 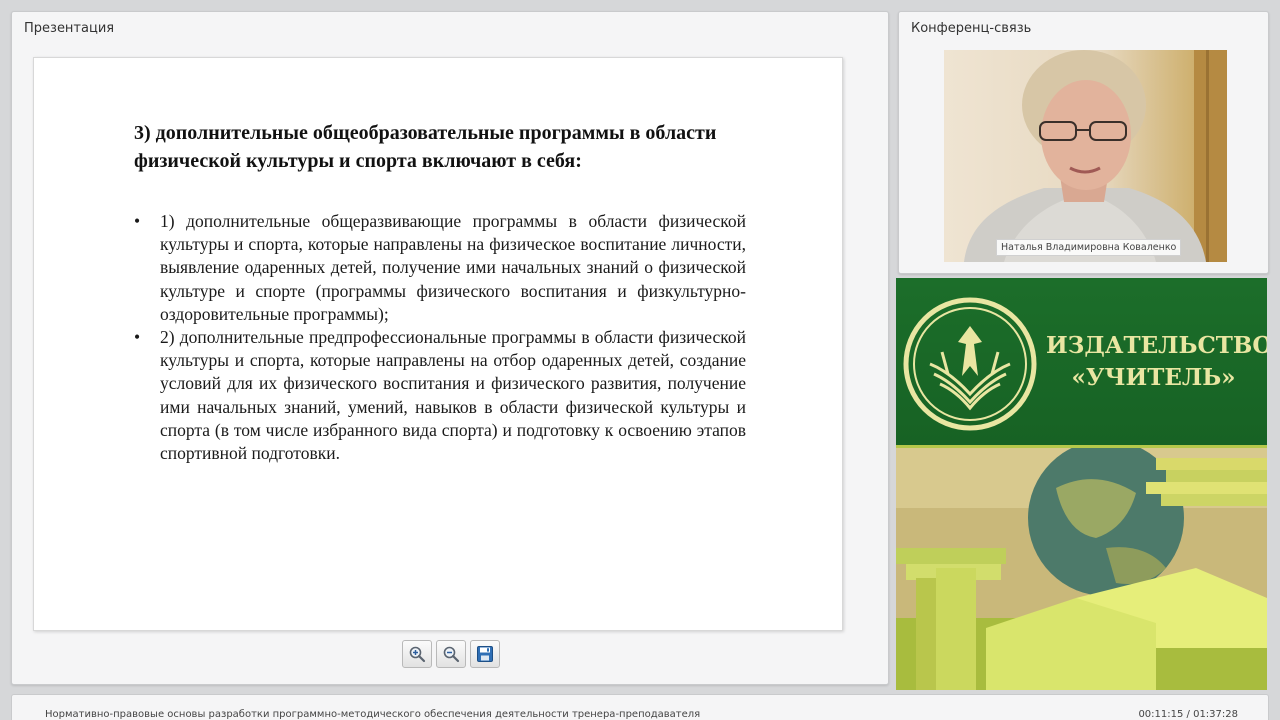 I want to click on zoom-in-button, so click(x=417, y=654).